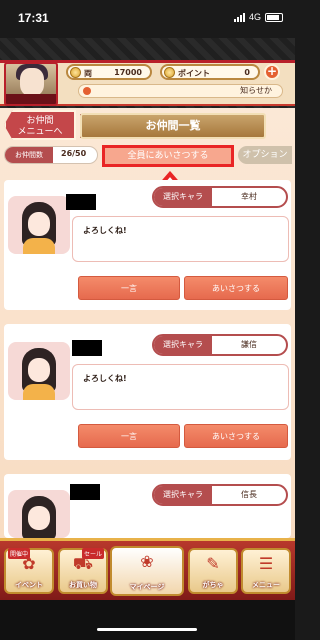 This screenshot has height=640, width=320. What do you see at coordinates (272, 72) in the screenshot?
I see `add-points-button: +` at bounding box center [272, 72].